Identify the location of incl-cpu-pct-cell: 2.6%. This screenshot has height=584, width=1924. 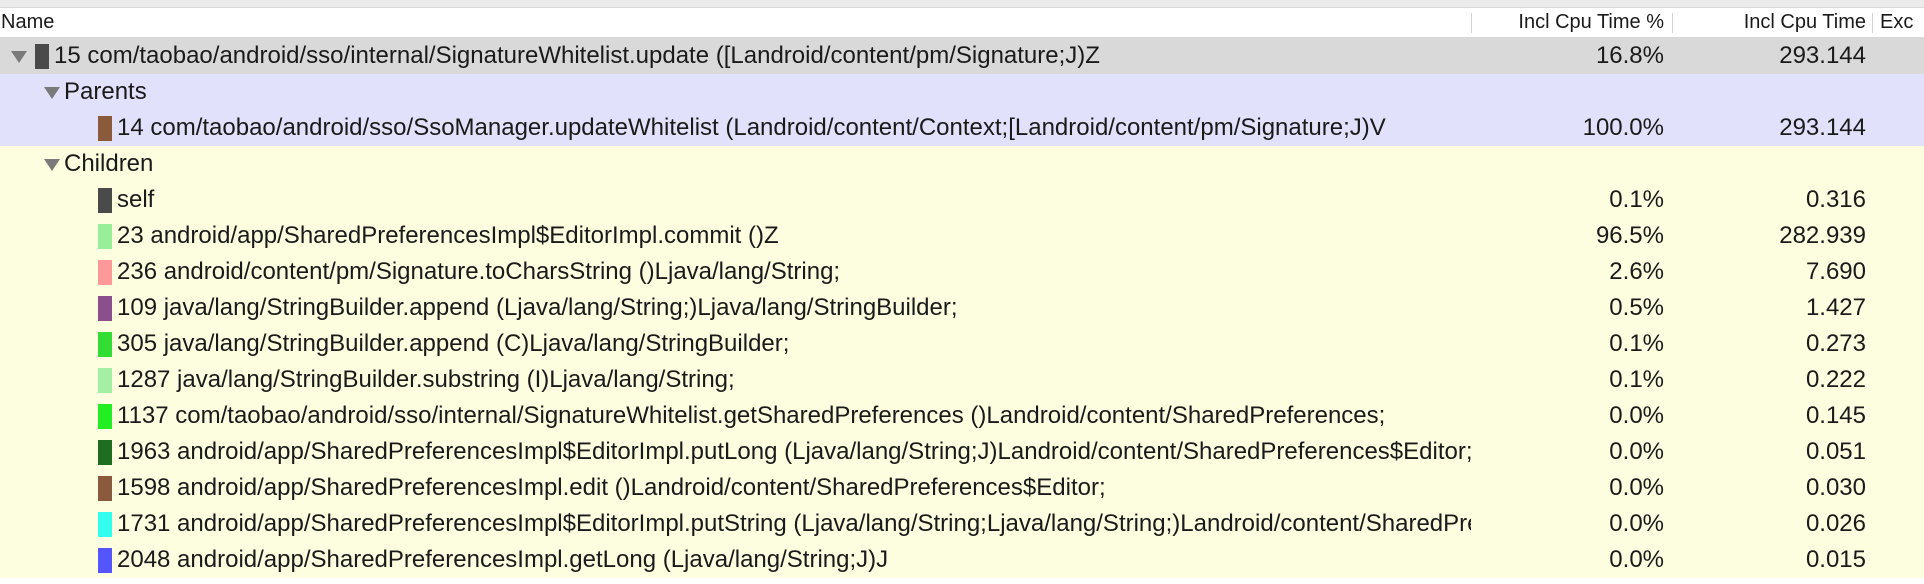
(1636, 271).